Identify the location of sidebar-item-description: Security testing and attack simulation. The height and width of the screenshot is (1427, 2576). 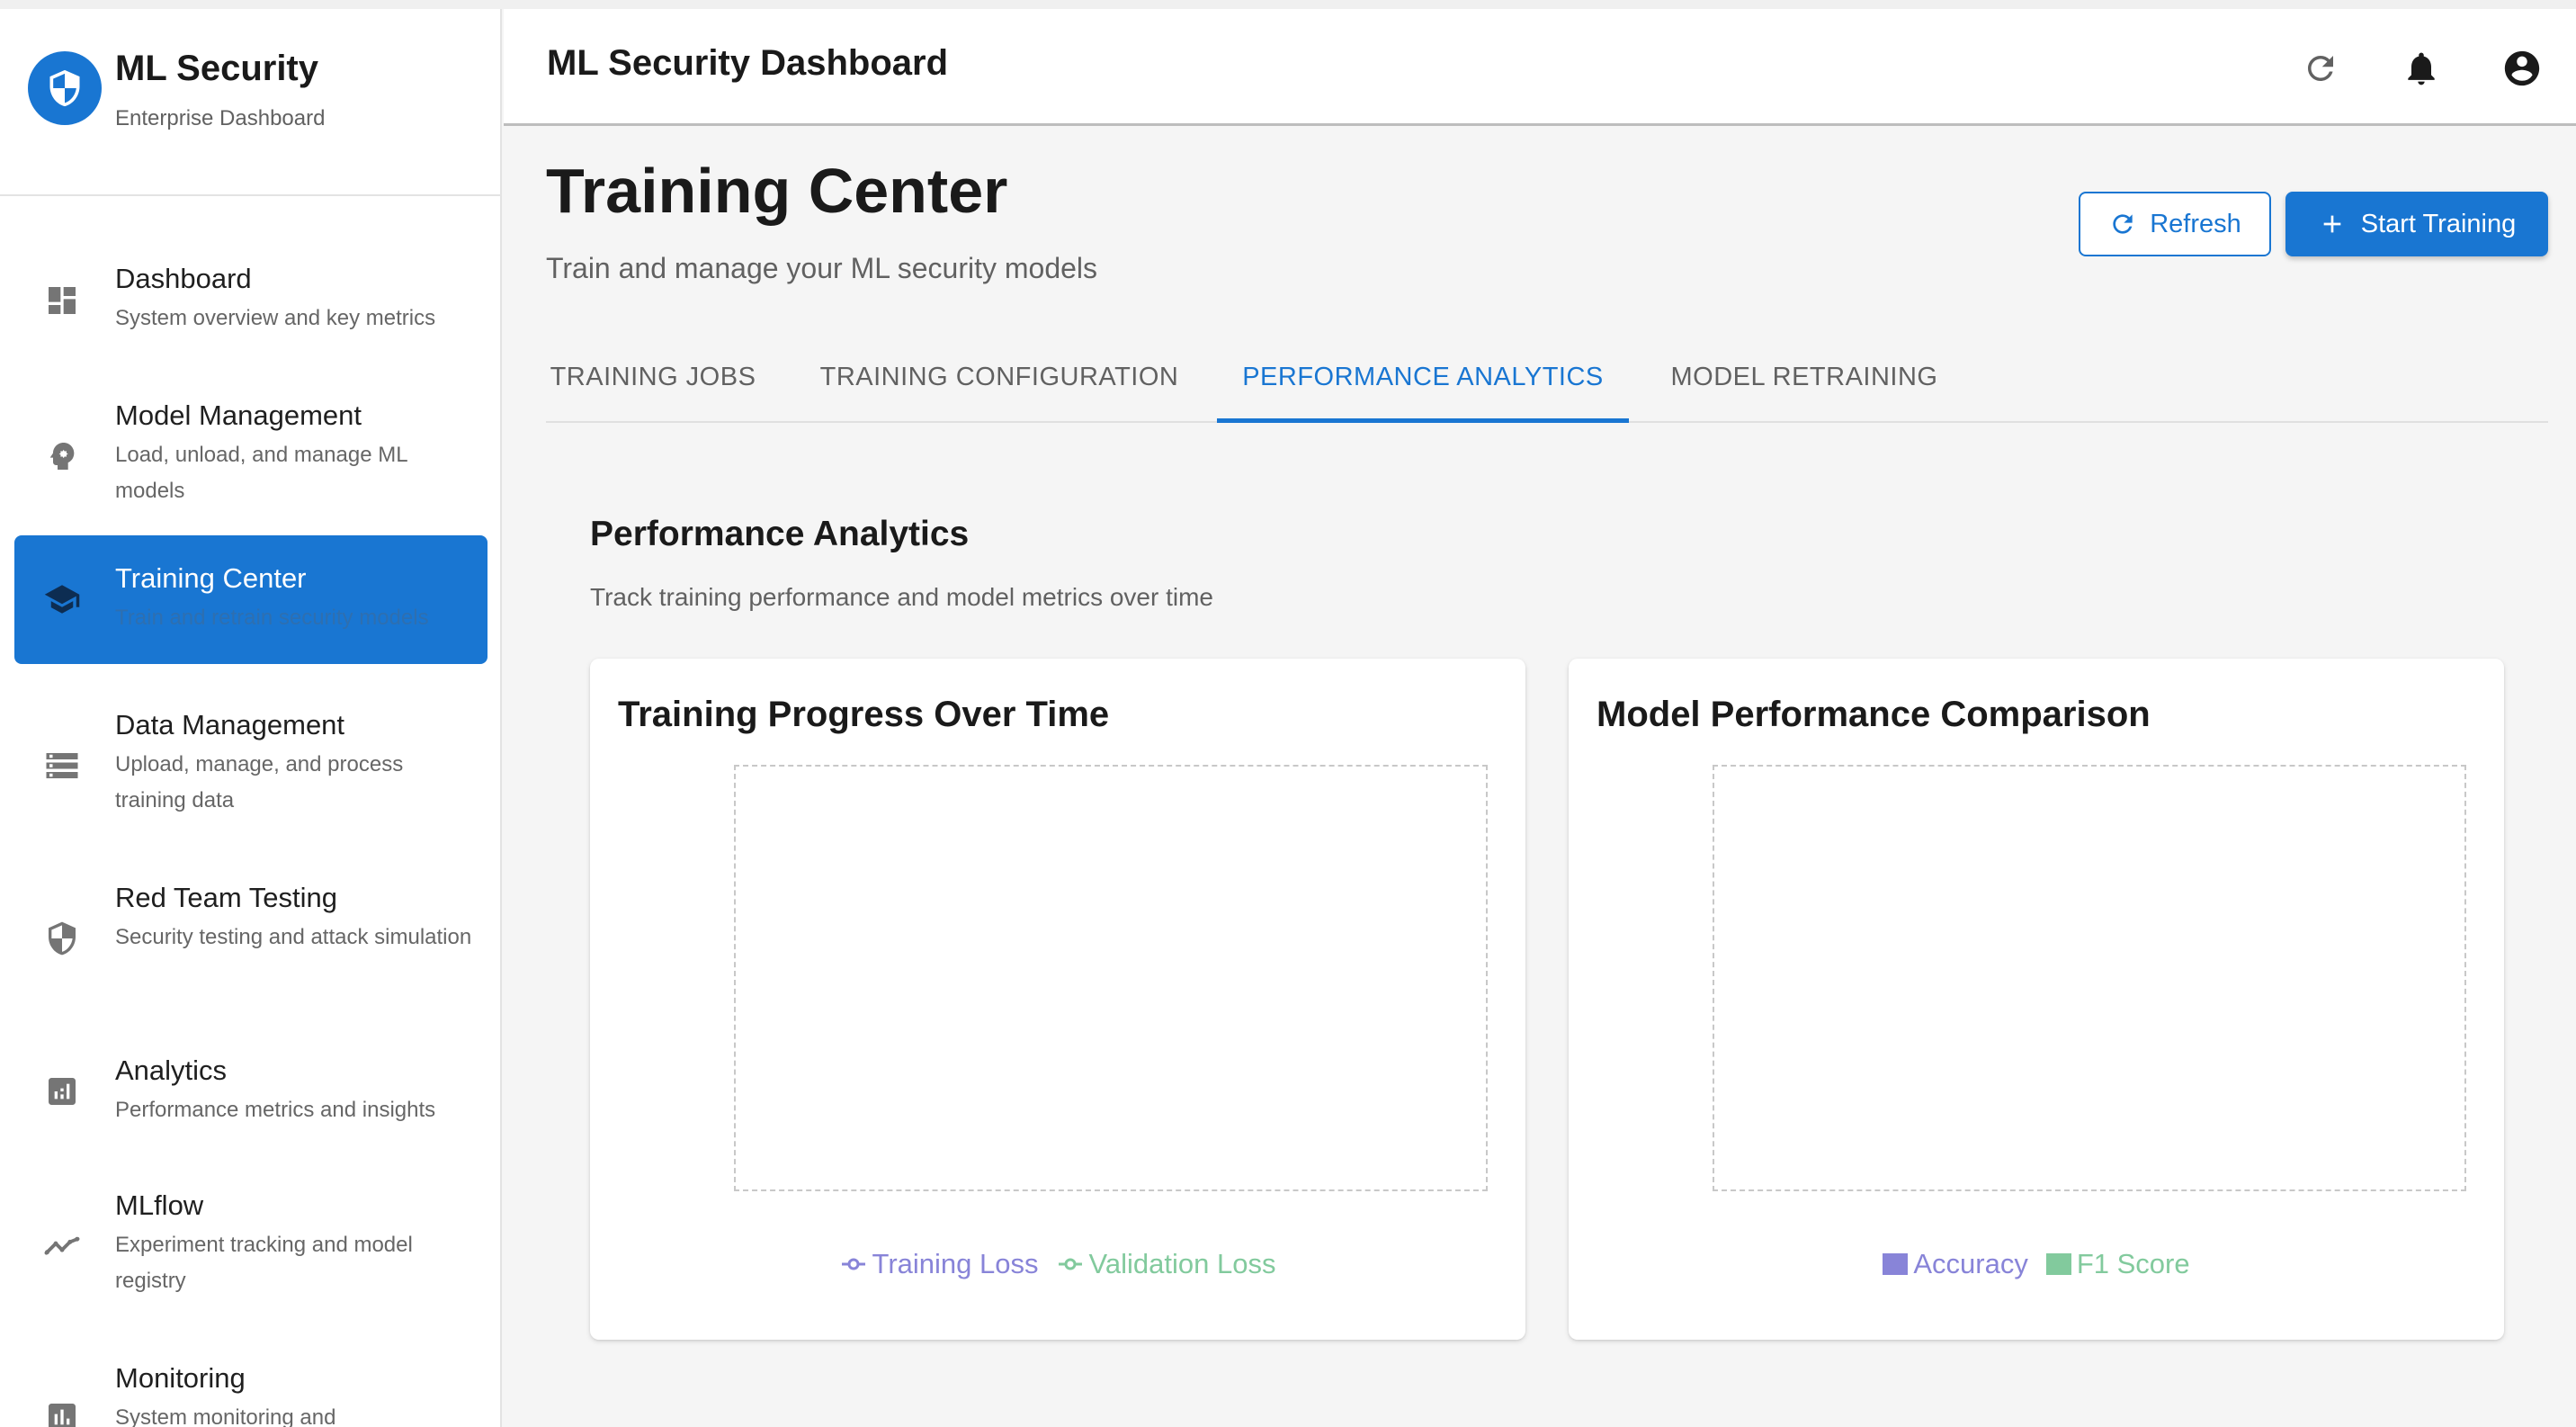
(293, 937).